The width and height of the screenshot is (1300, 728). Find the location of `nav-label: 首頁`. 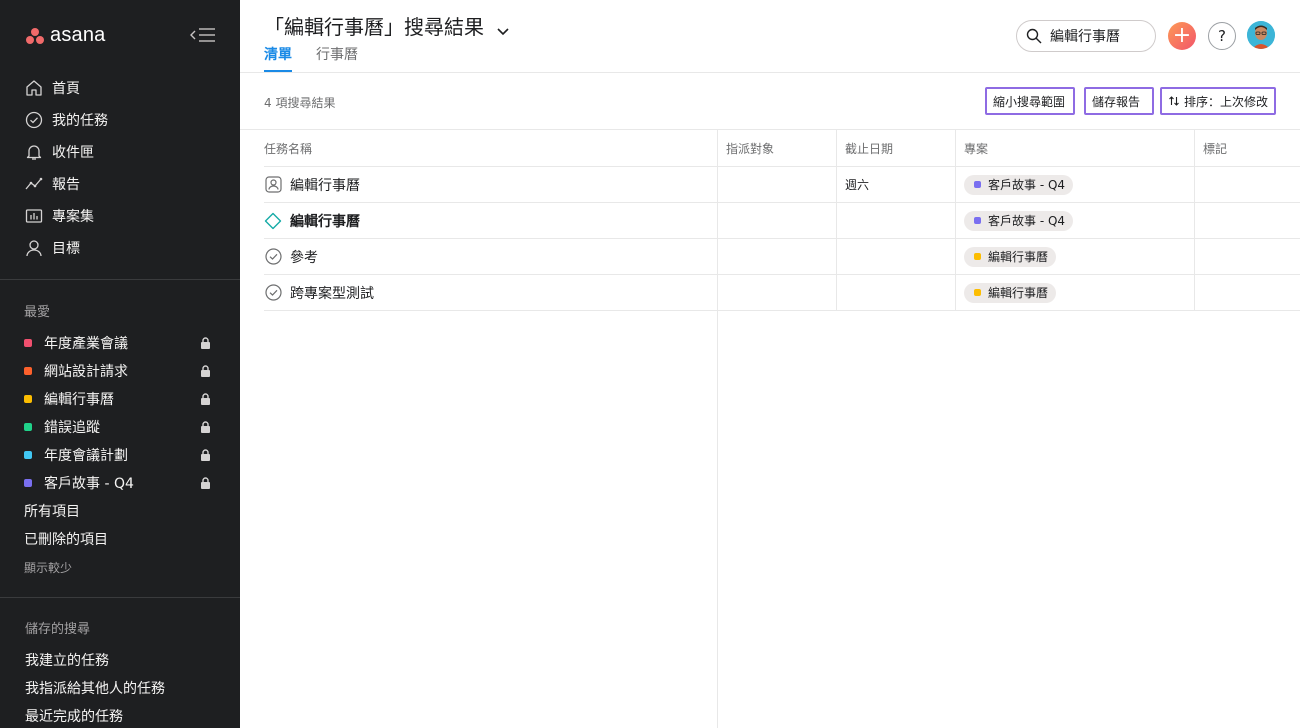

nav-label: 首頁 is located at coordinates (66, 89).